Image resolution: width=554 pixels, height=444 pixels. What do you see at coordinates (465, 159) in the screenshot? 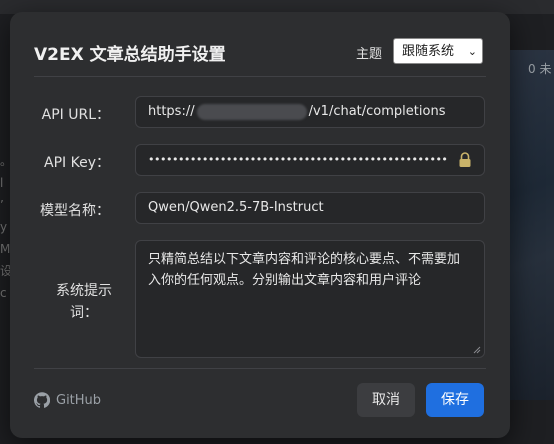
I see `lock-icon` at bounding box center [465, 159].